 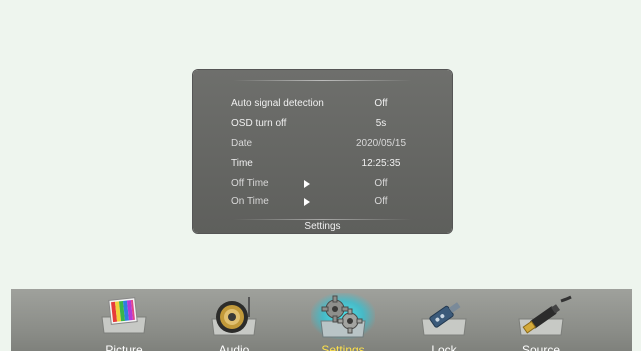 What do you see at coordinates (343, 347) in the screenshot?
I see `menu-label: Settings` at bounding box center [343, 347].